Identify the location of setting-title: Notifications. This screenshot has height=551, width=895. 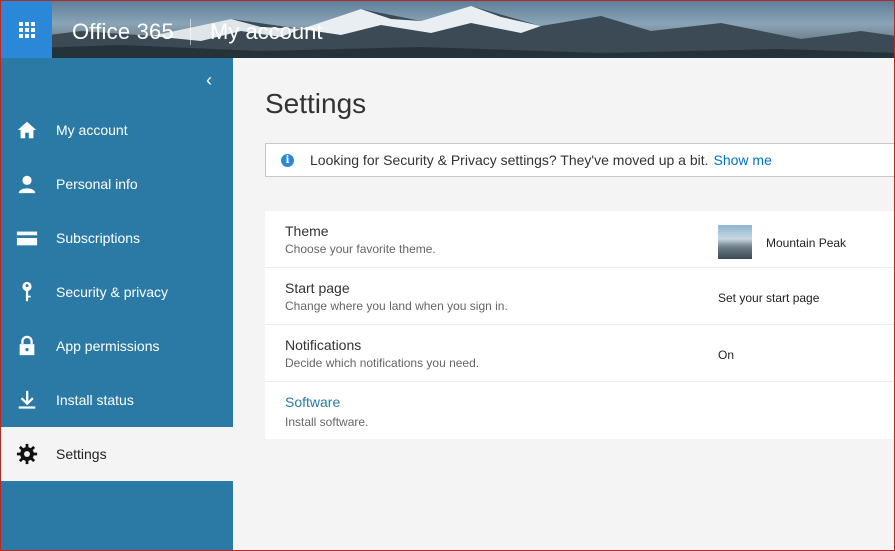
(323, 345).